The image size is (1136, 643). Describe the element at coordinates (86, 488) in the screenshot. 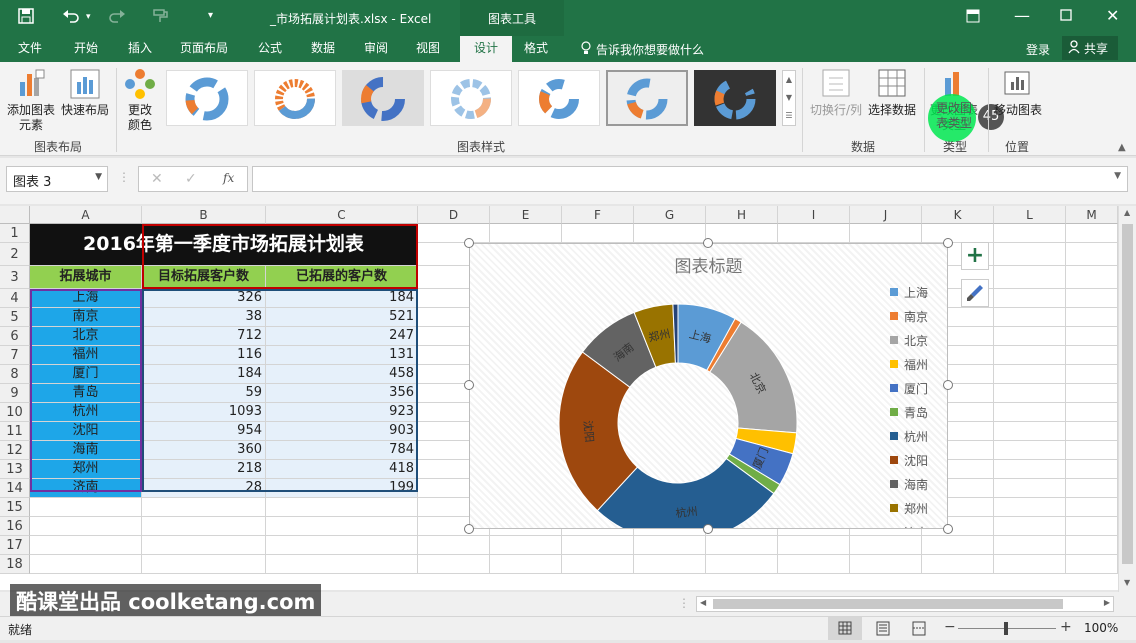

I see `table-cell-city: 济南` at that location.